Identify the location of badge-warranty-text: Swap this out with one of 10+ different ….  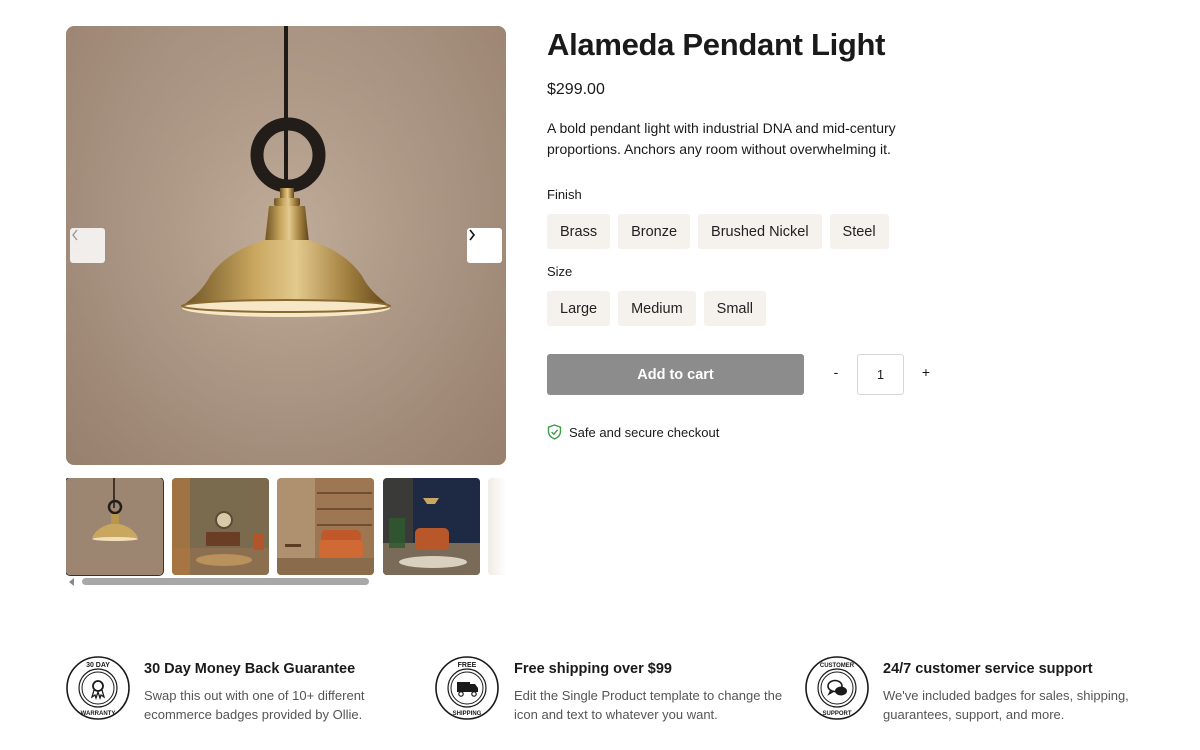
(254, 705).